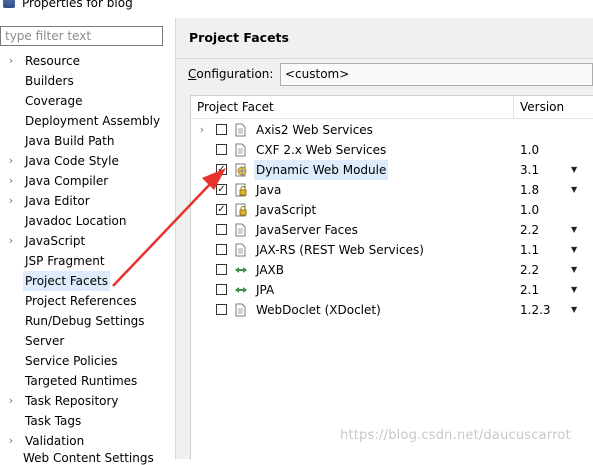  What do you see at coordinates (231, 74) in the screenshot?
I see `configuration-label: Configuration:` at bounding box center [231, 74].